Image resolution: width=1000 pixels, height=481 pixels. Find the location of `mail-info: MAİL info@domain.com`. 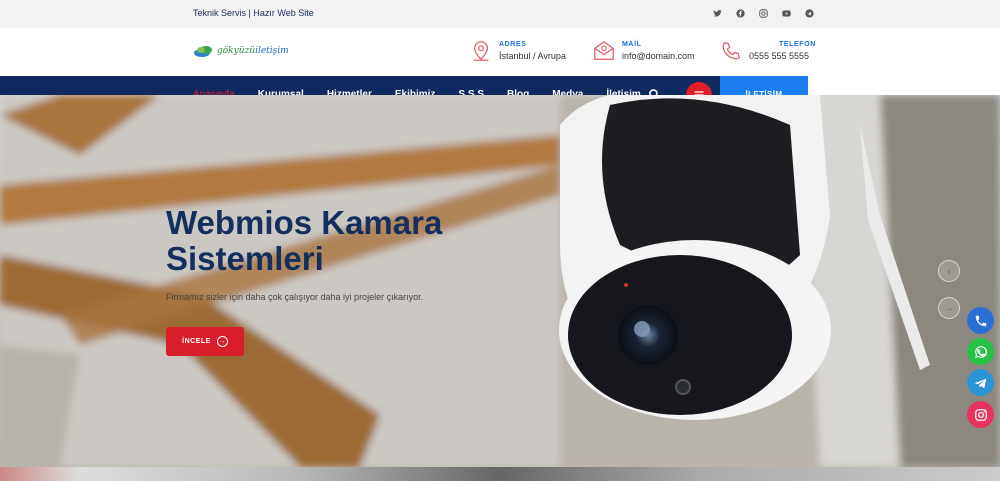

mail-info: MAİL info@domain.com is located at coordinates (644, 51).